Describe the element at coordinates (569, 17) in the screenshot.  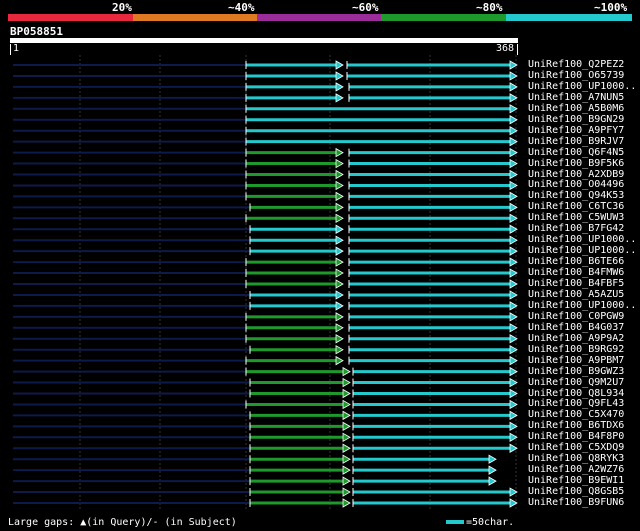
I see `color-scale-cyan` at that location.